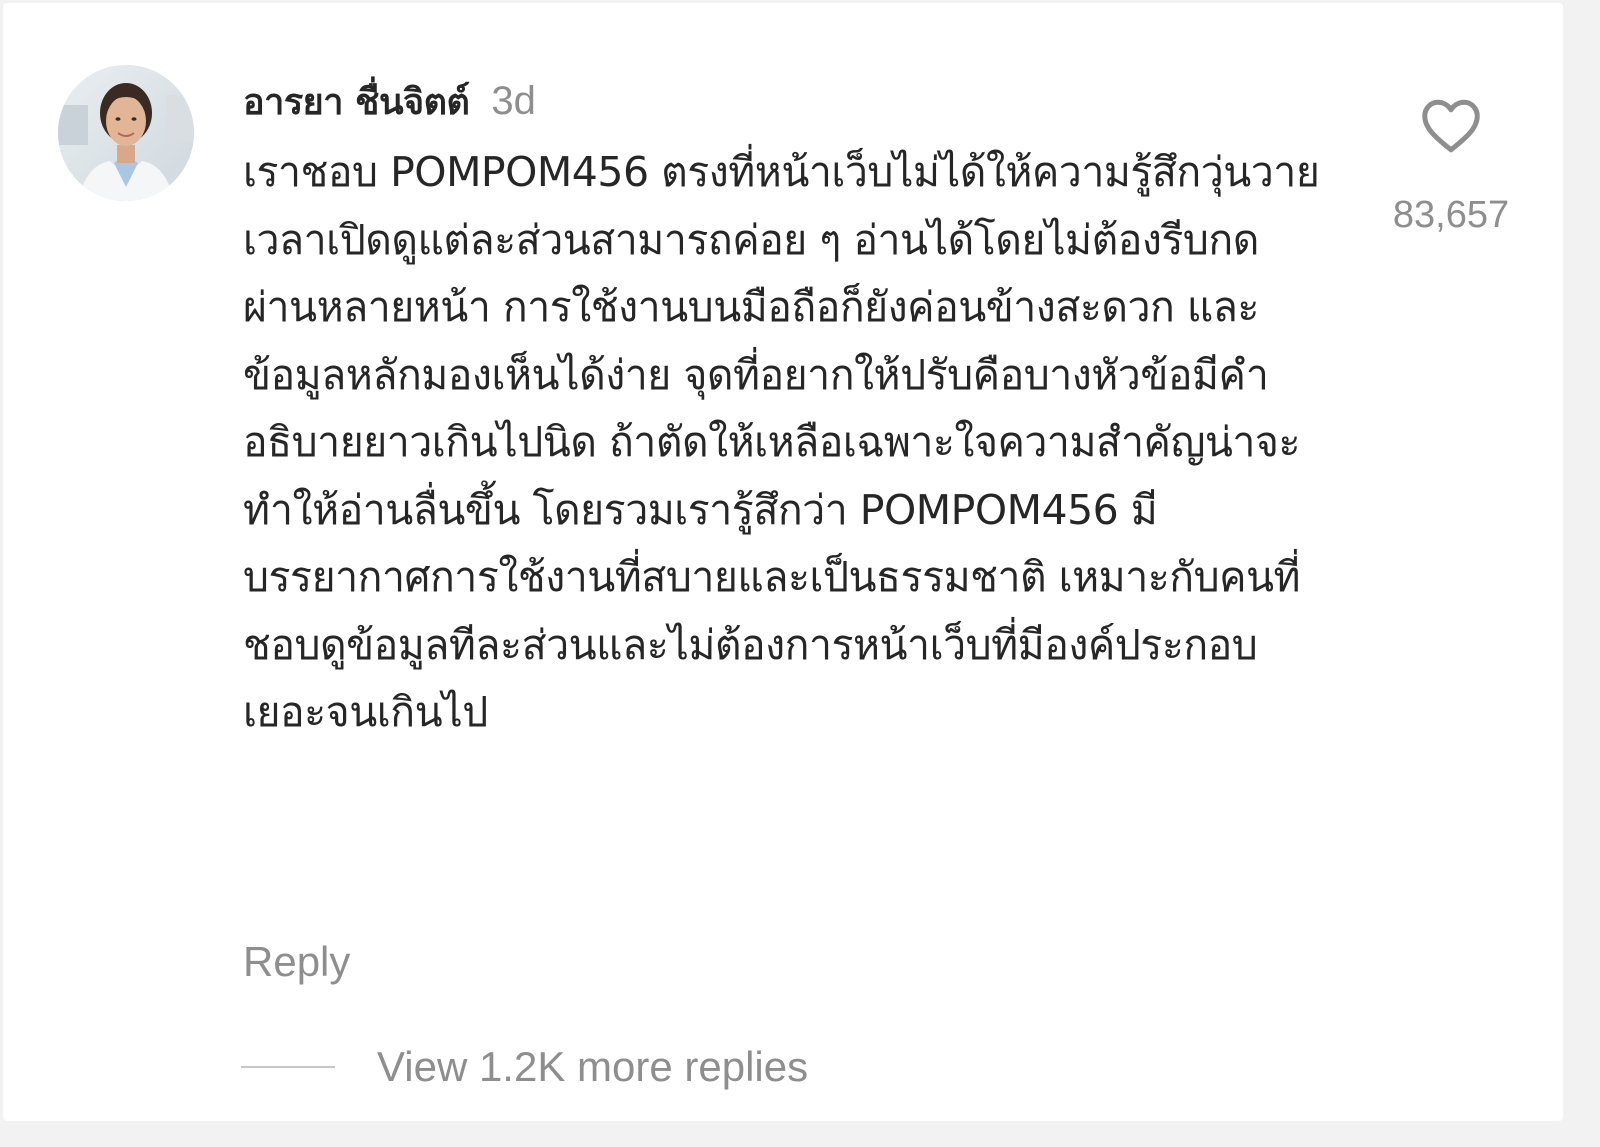 The height and width of the screenshot is (1147, 1600). What do you see at coordinates (513, 101) in the screenshot?
I see `timestamp: 3d` at bounding box center [513, 101].